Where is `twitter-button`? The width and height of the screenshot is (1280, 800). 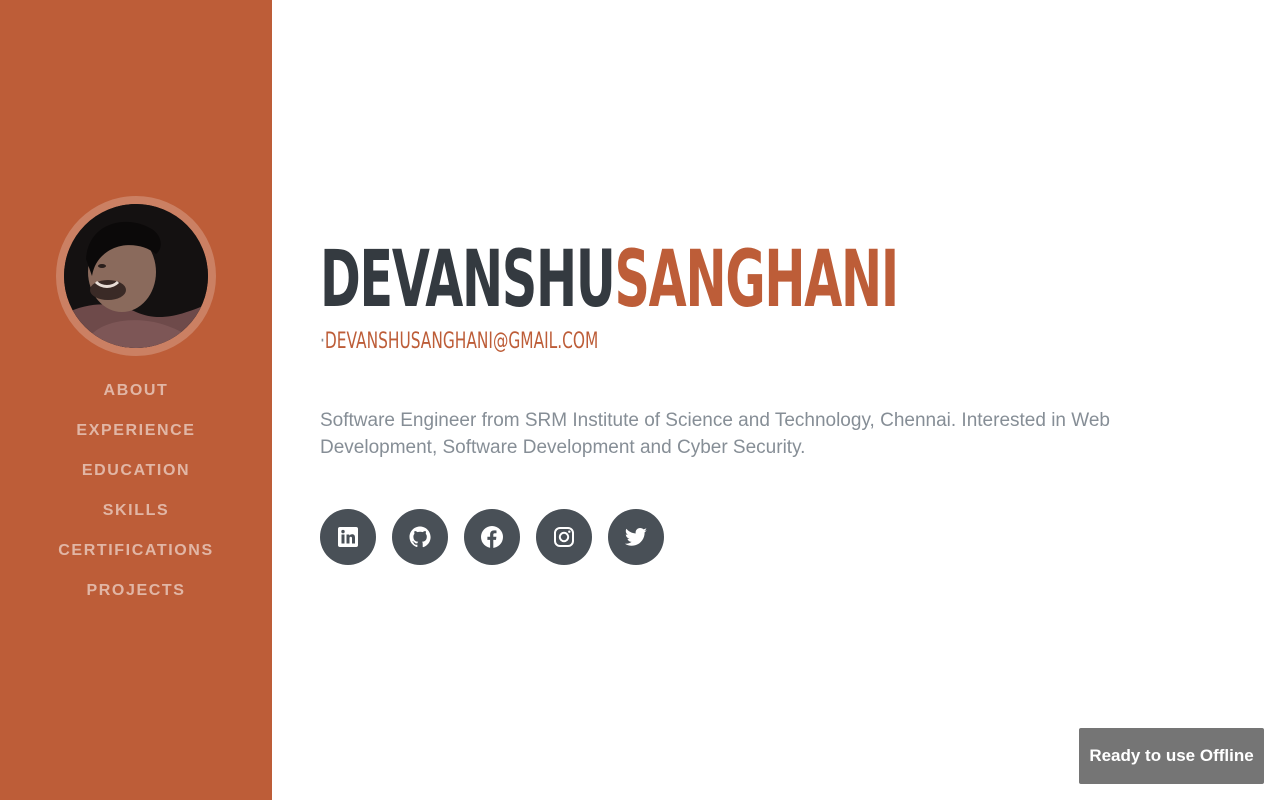 twitter-button is located at coordinates (636, 537).